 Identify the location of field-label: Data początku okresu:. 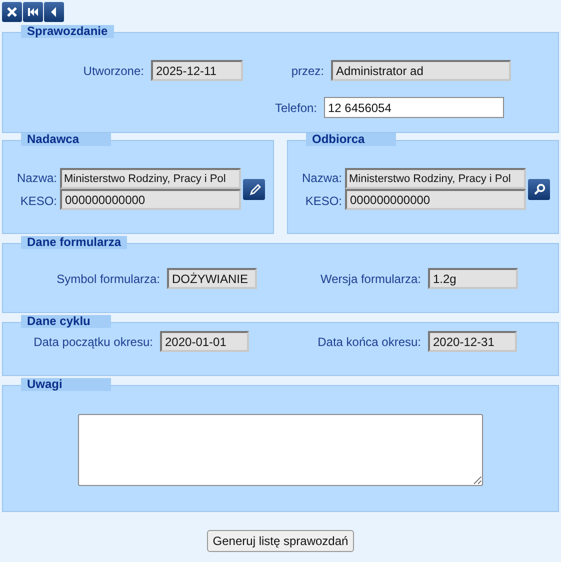
(92, 342).